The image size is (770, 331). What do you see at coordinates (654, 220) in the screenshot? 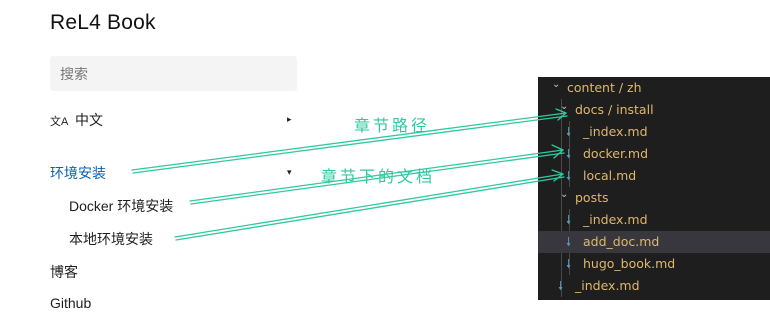
I see `tree-file-posts-index: 🠗 _index.md` at bounding box center [654, 220].